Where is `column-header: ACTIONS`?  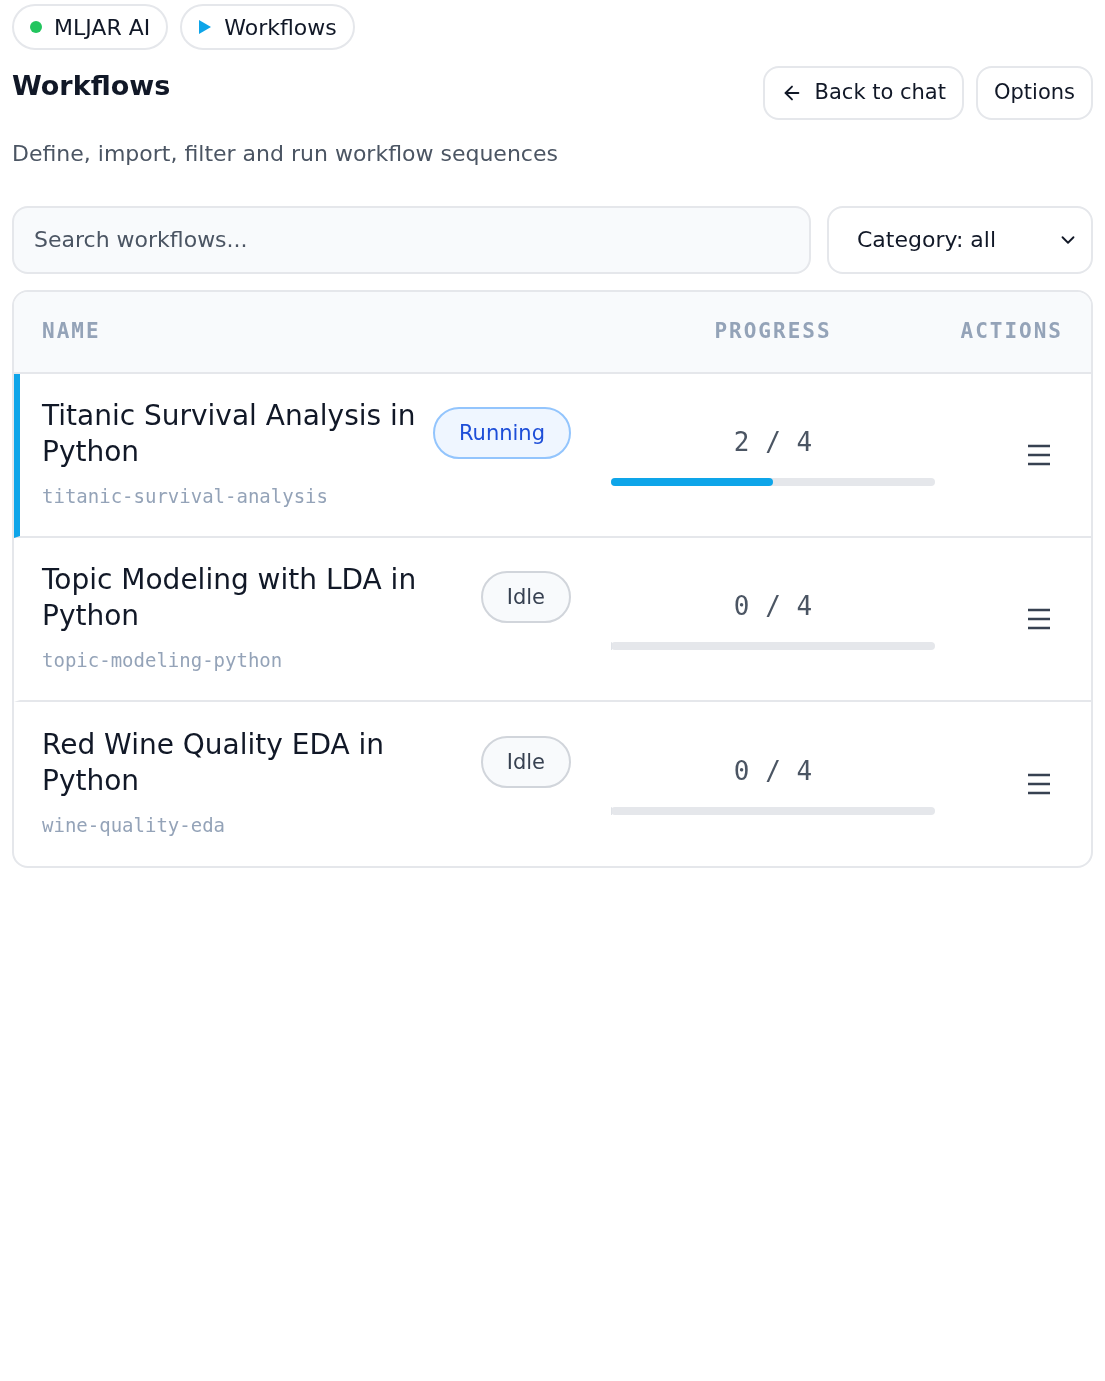 column-header: ACTIONS is located at coordinates (1011, 331).